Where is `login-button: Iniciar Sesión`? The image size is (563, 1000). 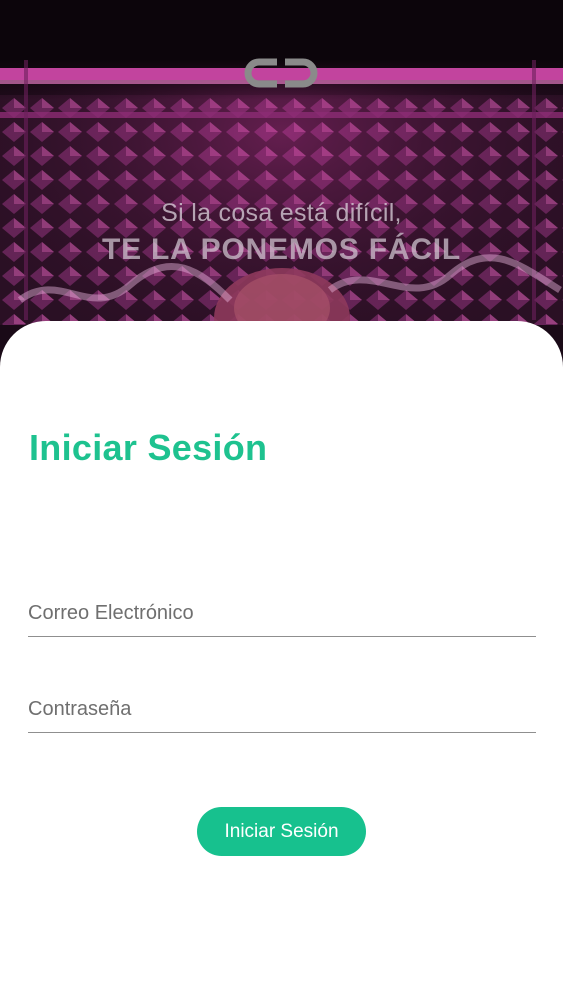
login-button: Iniciar Sesión is located at coordinates (281, 831).